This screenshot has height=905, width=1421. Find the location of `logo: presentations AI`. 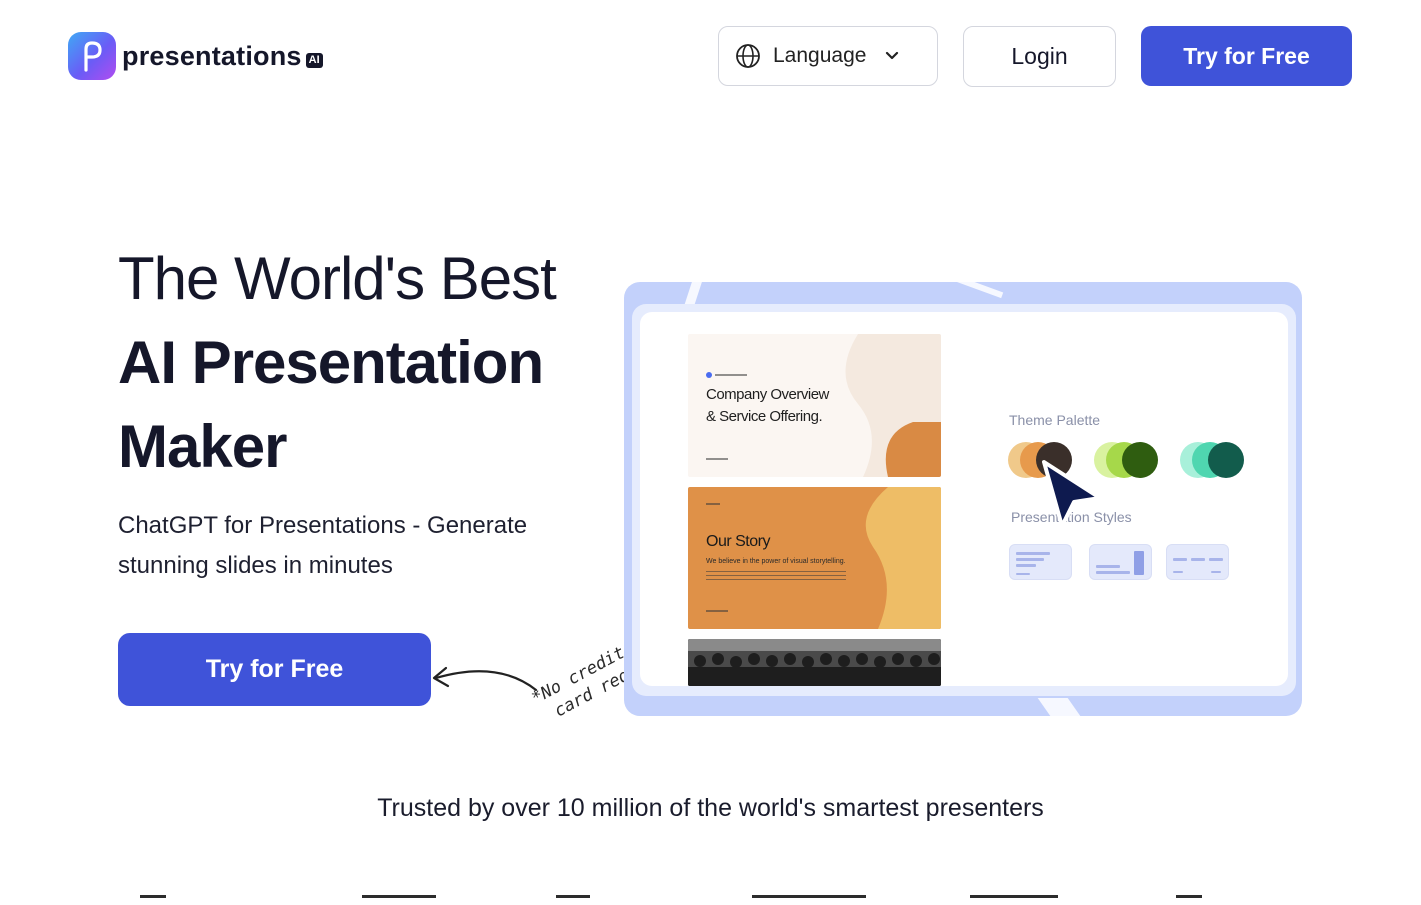

logo: presentations AI is located at coordinates (195, 56).